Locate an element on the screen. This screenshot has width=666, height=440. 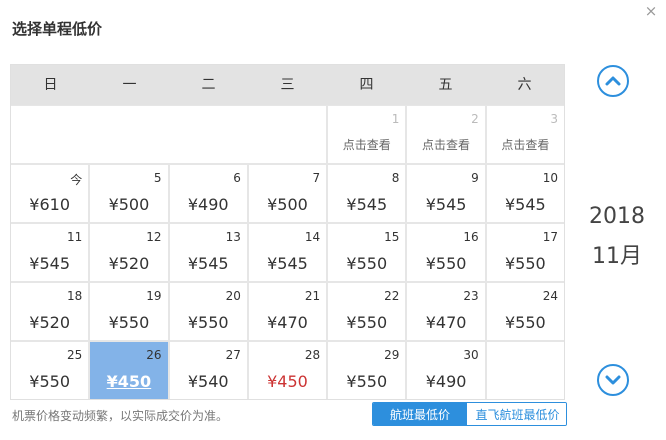
day-number: 15 is located at coordinates (392, 237).